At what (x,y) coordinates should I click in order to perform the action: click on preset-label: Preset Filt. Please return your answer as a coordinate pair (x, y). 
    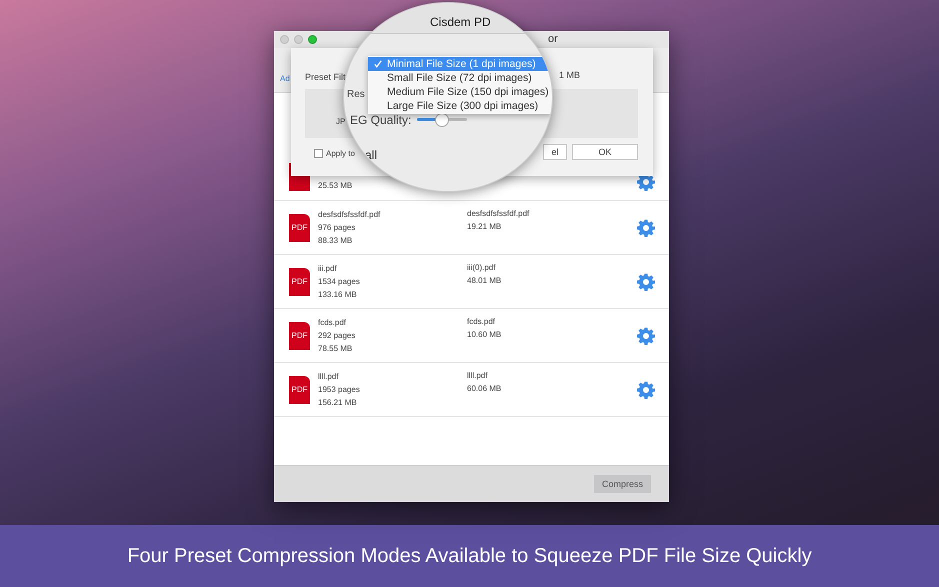
    Looking at the image, I should click on (325, 77).